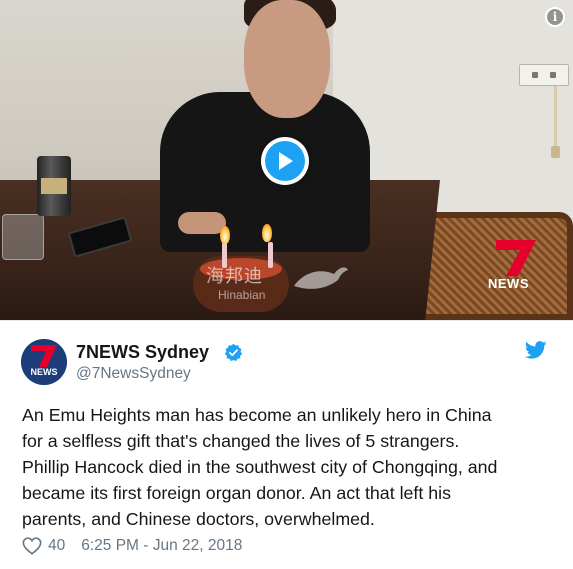  I want to click on user-handle: @7NewsSydney, so click(133, 374).